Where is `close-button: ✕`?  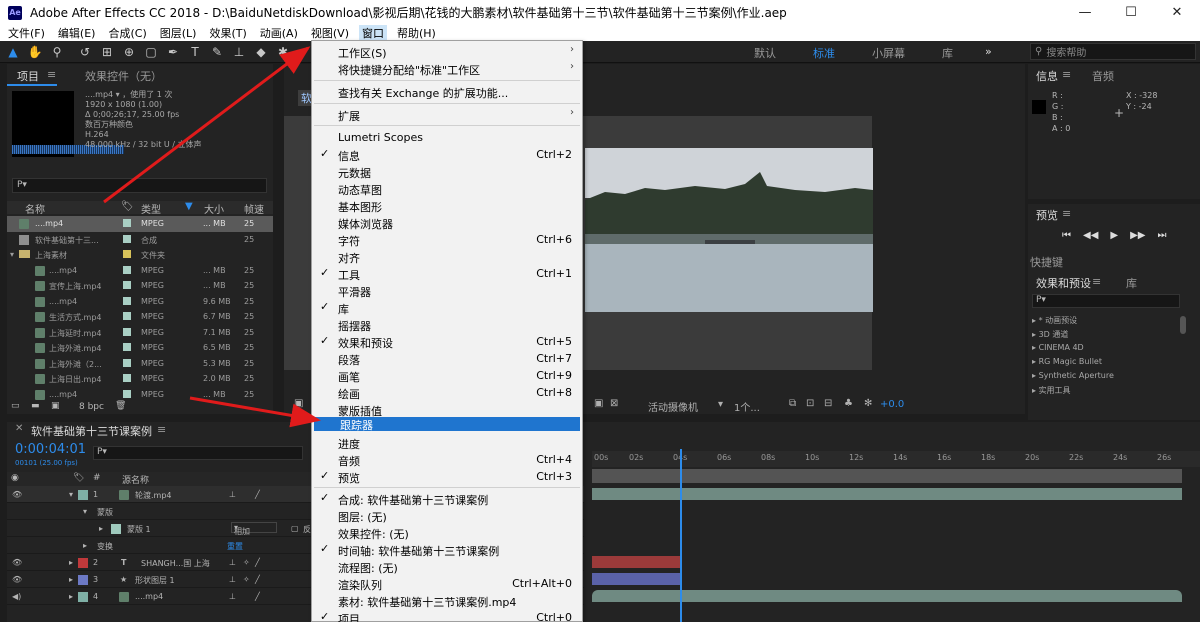 close-button: ✕ is located at coordinates (1177, 12).